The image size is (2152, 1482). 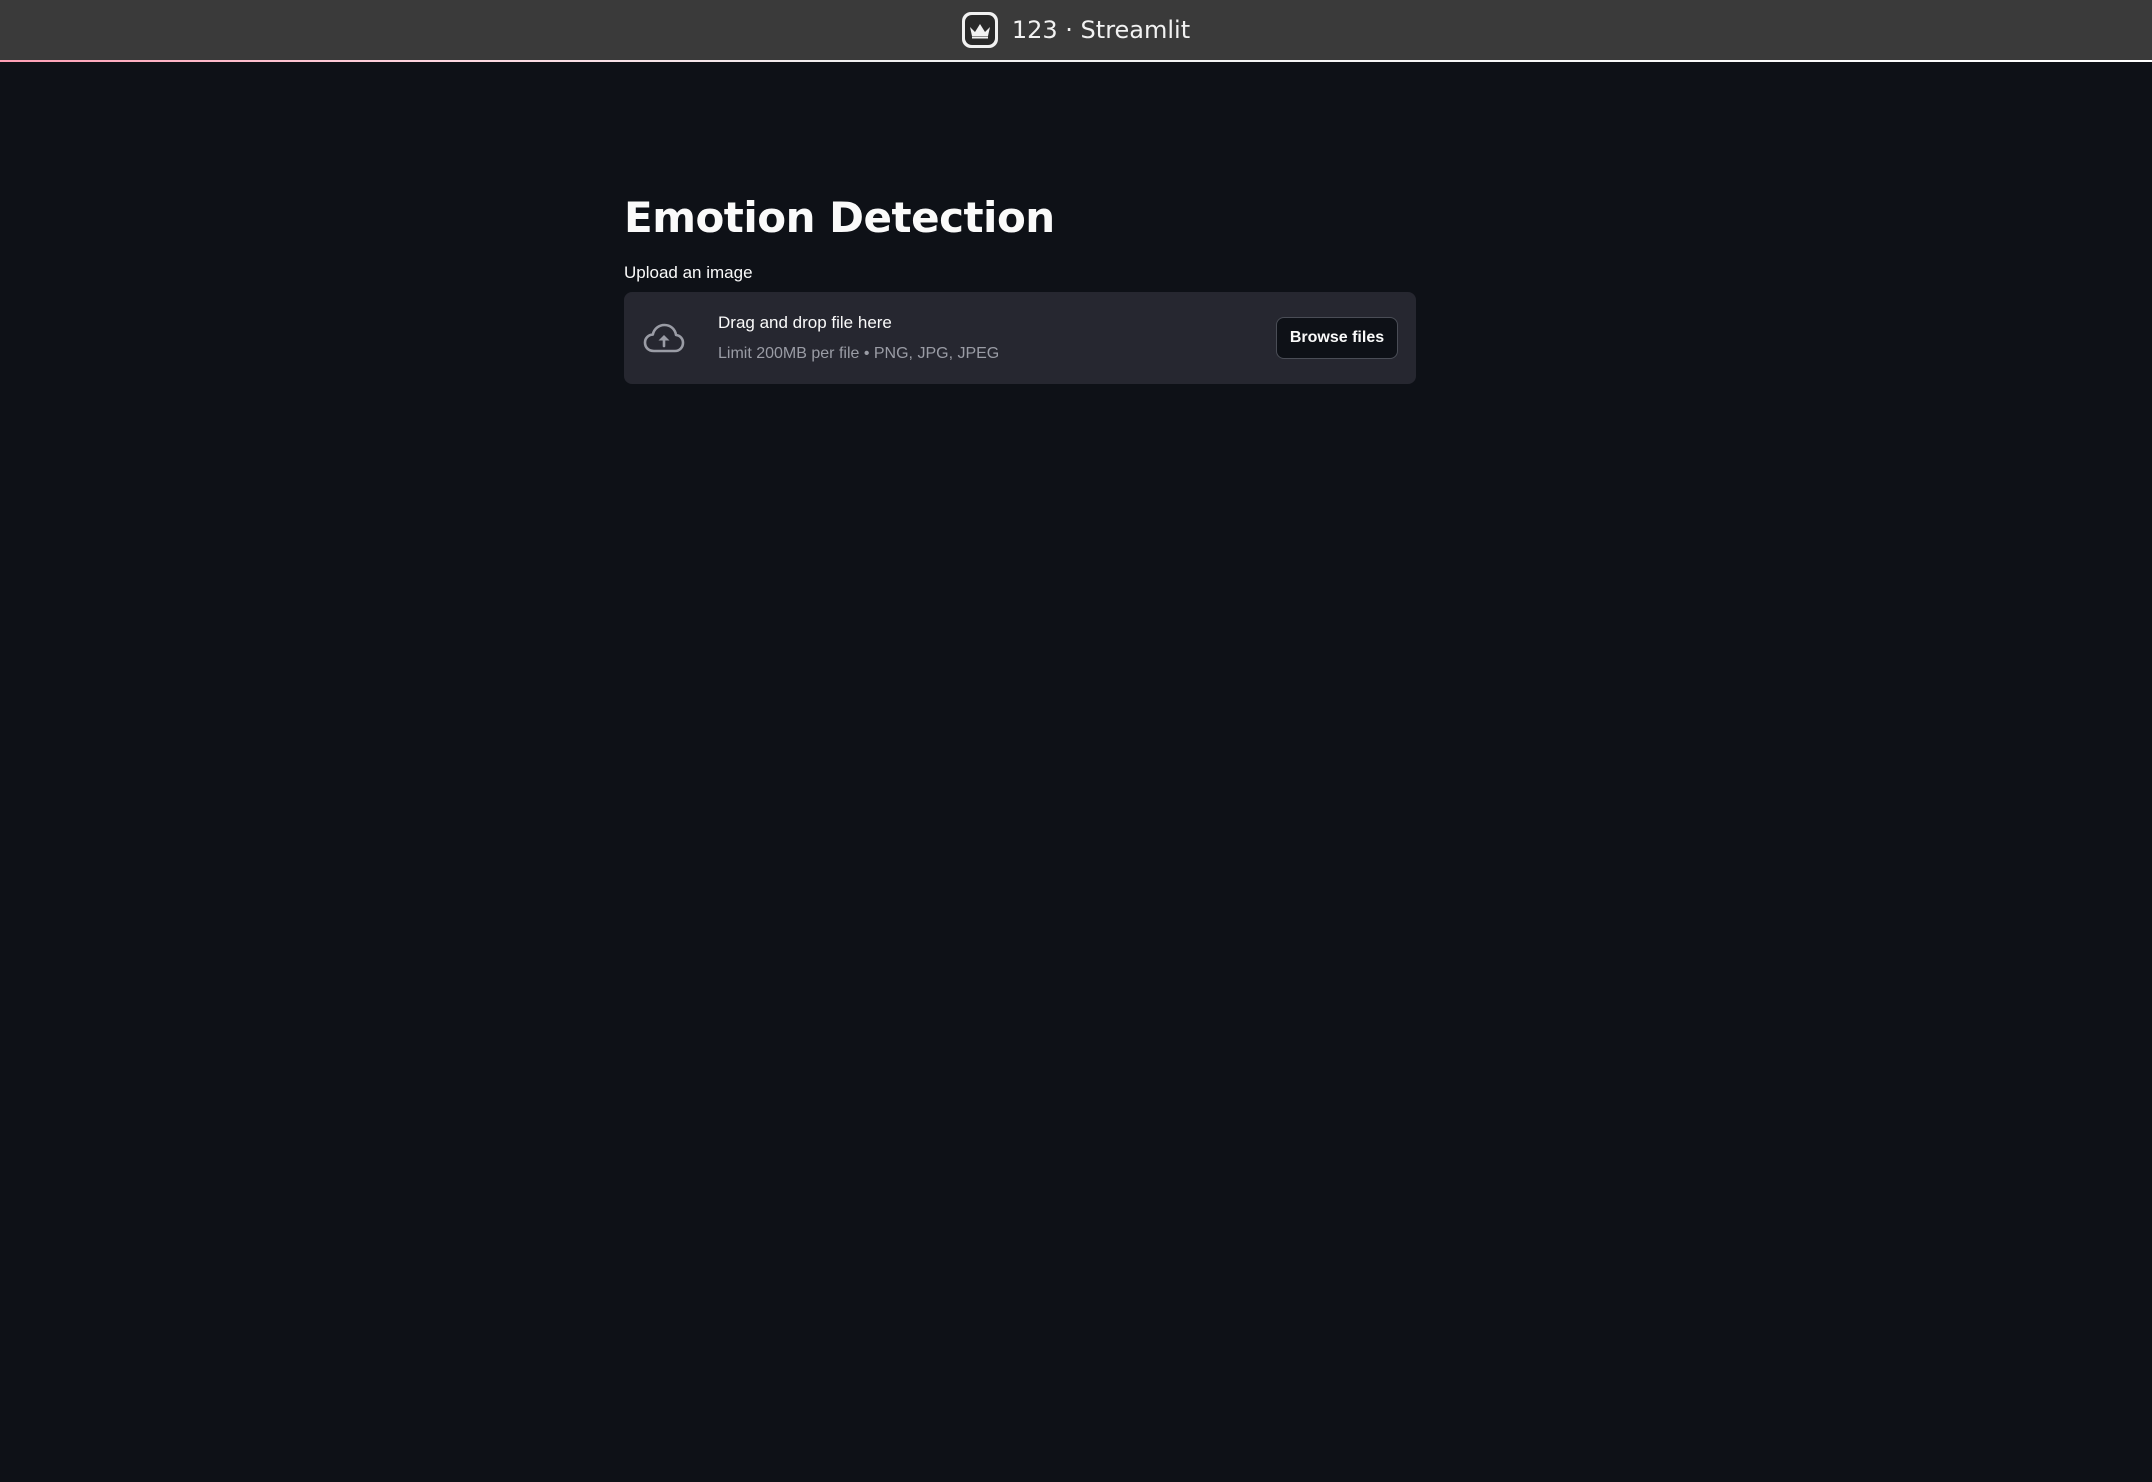 I want to click on window-titlebar: 123 · Streamlit, so click(x=1076, y=30).